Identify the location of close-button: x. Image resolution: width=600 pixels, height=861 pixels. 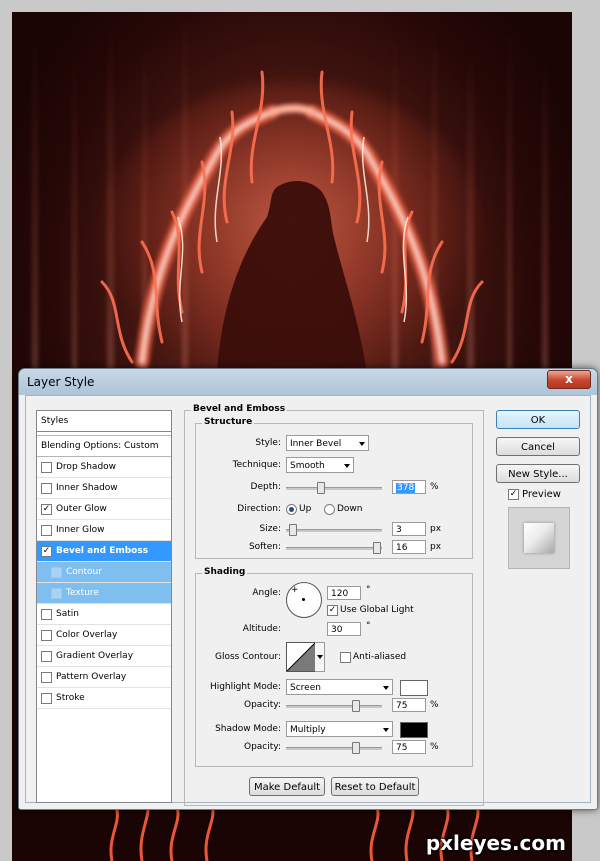
(569, 379).